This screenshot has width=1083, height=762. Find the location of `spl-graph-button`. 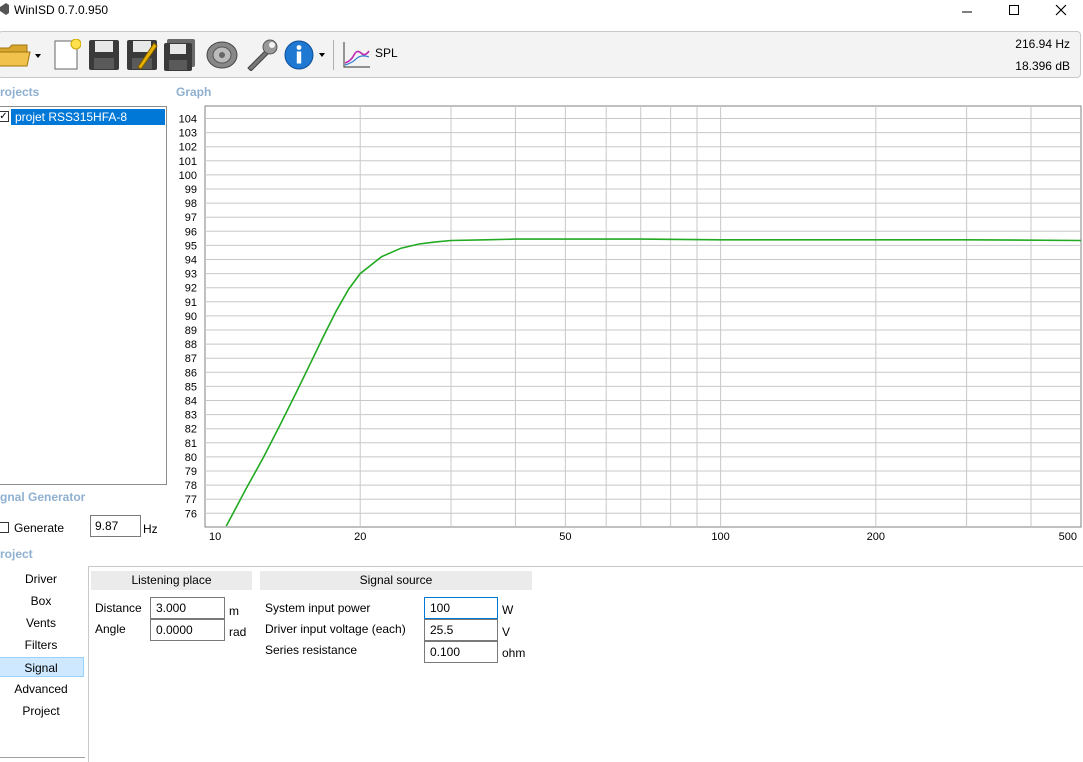

spl-graph-button is located at coordinates (356, 55).